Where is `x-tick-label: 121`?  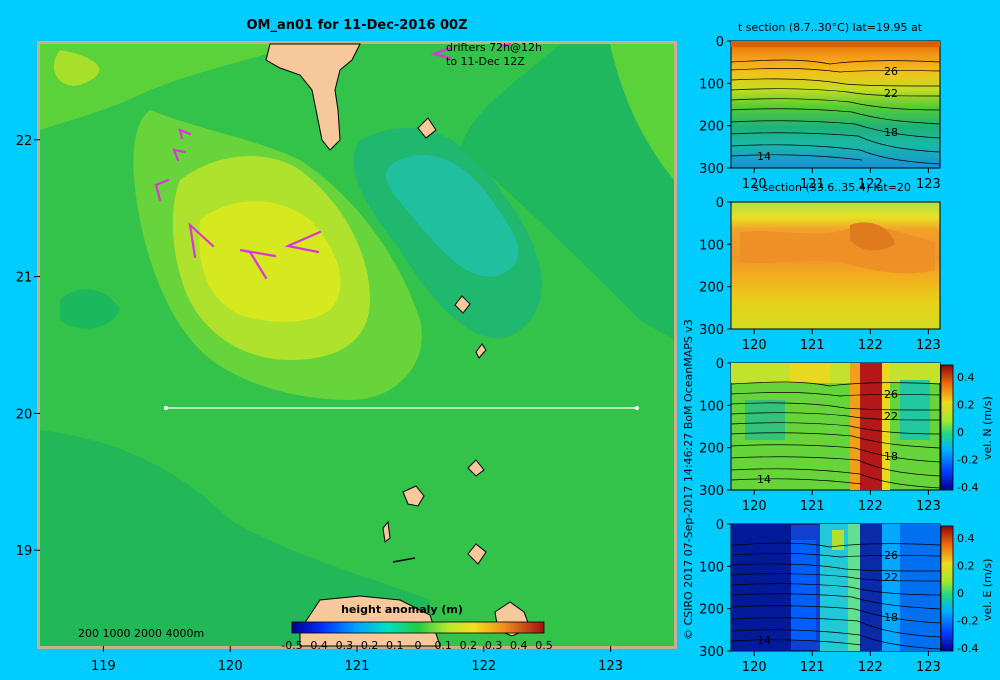 x-tick-label: 121 is located at coordinates (357, 666).